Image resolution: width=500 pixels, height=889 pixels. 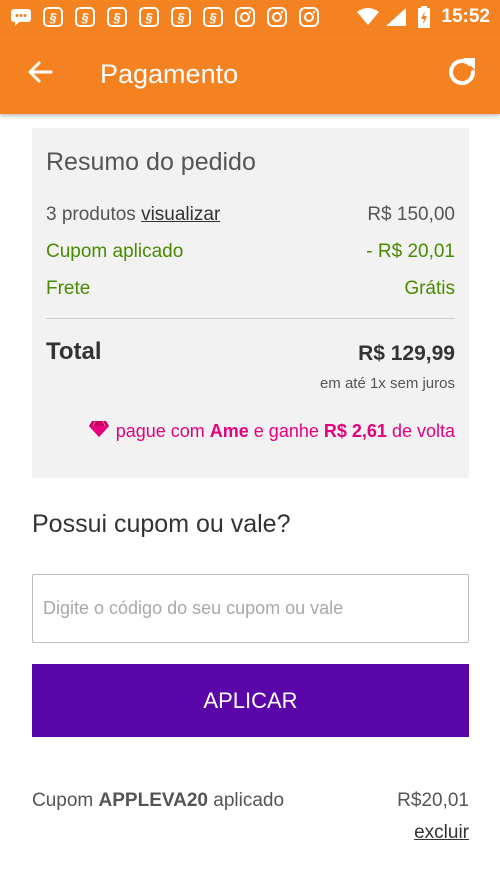 I want to click on summary-divider, so click(x=250, y=318).